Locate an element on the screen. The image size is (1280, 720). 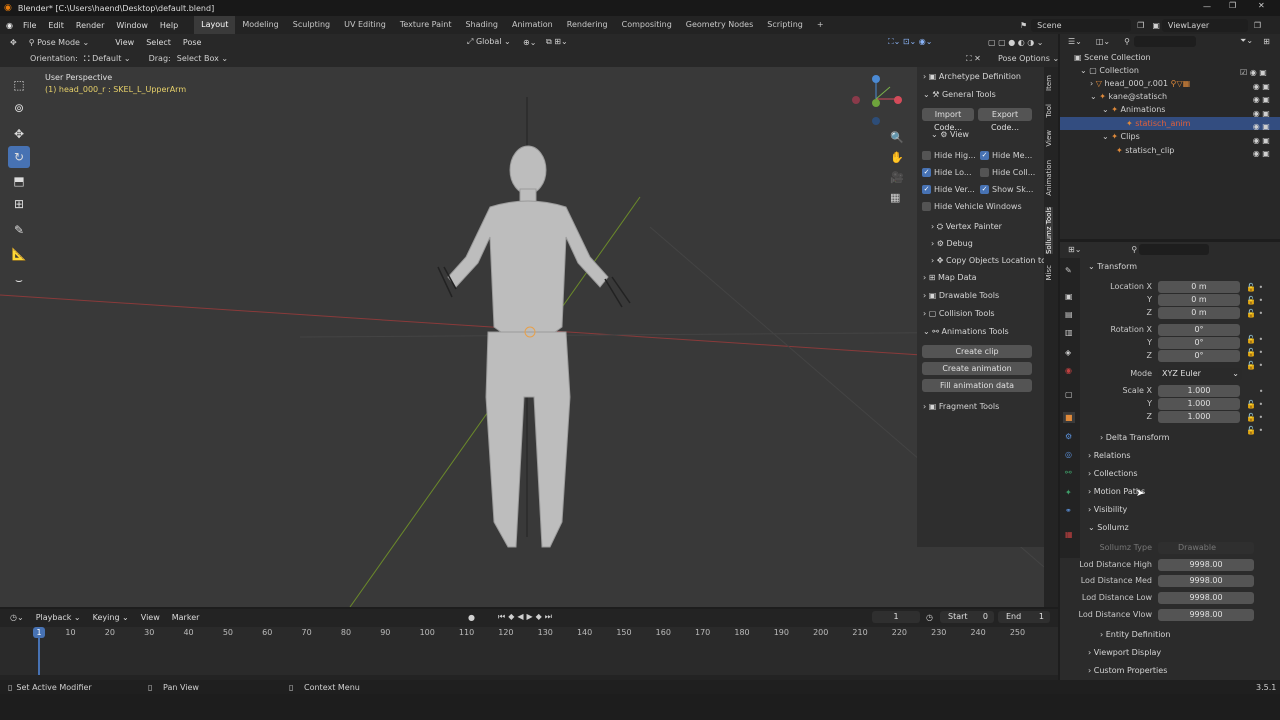
hide-vehicle-windows-checkbox: Hide Vehicle Windows is located at coordinates (972, 206).